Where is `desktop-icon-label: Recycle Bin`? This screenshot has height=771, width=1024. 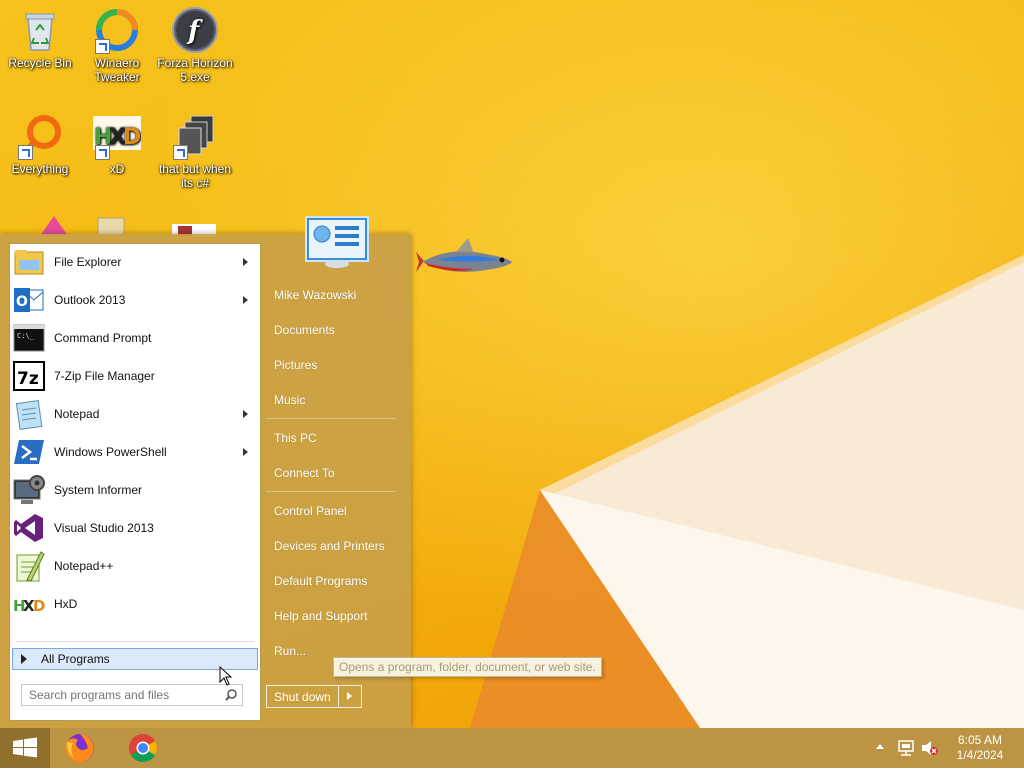 desktop-icon-label: Recycle Bin is located at coordinates (40, 63).